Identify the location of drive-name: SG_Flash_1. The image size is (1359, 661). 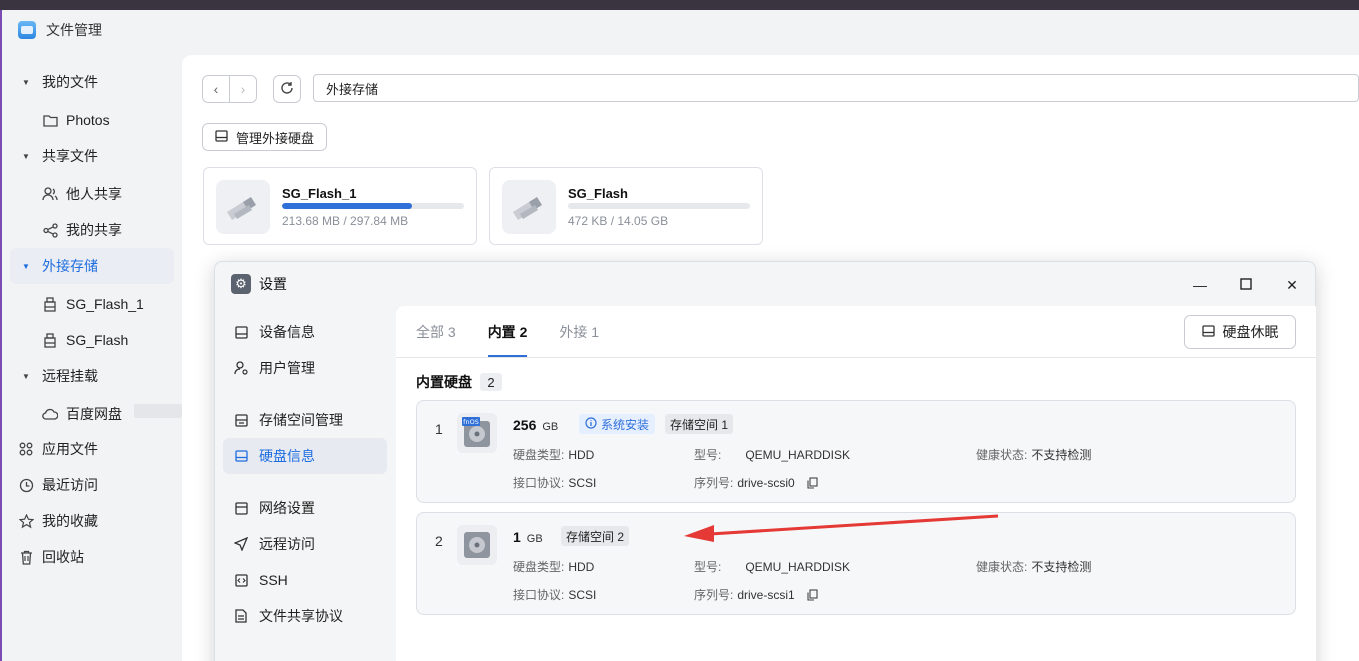
(319, 193).